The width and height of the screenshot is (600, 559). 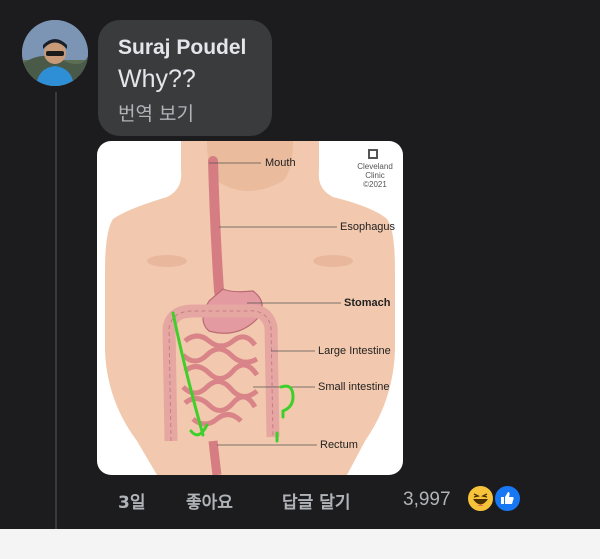 What do you see at coordinates (427, 500) in the screenshot?
I see `reaction-count: 3,997` at bounding box center [427, 500].